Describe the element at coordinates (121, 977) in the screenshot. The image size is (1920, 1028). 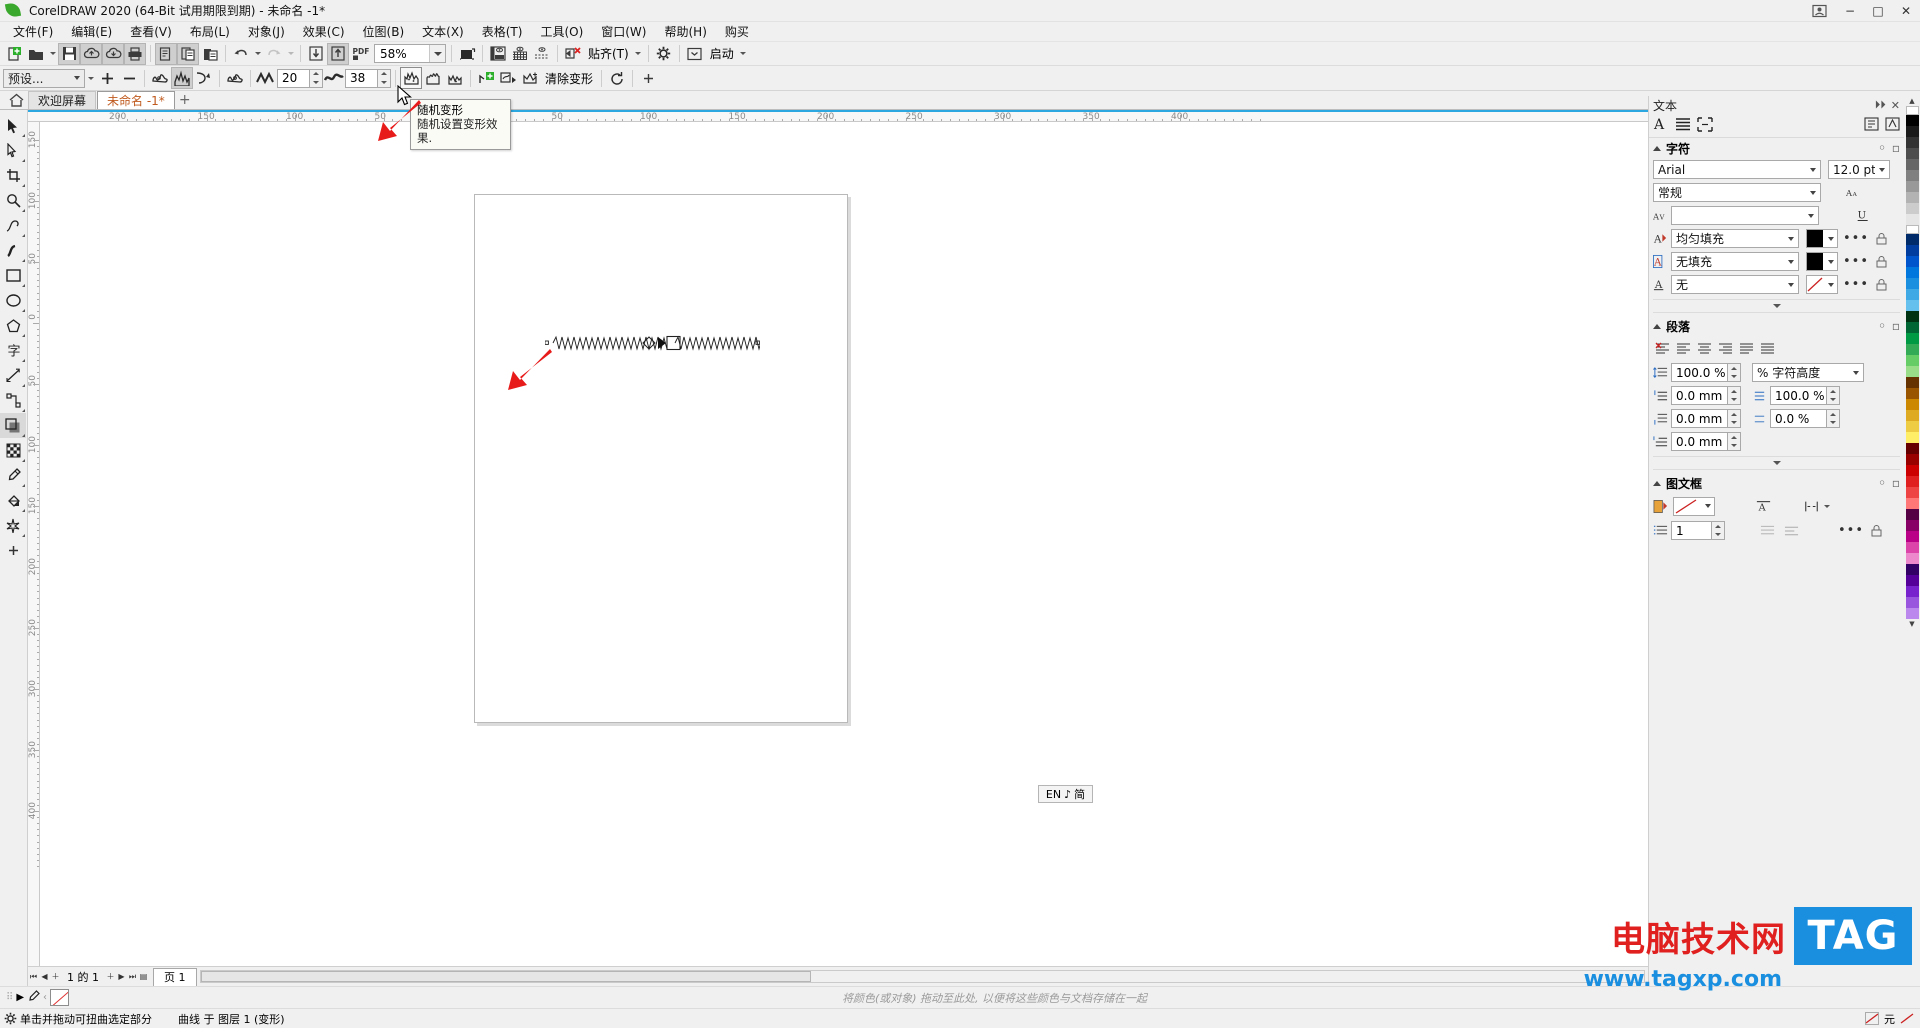
I see `next-page-button: ▶` at that location.